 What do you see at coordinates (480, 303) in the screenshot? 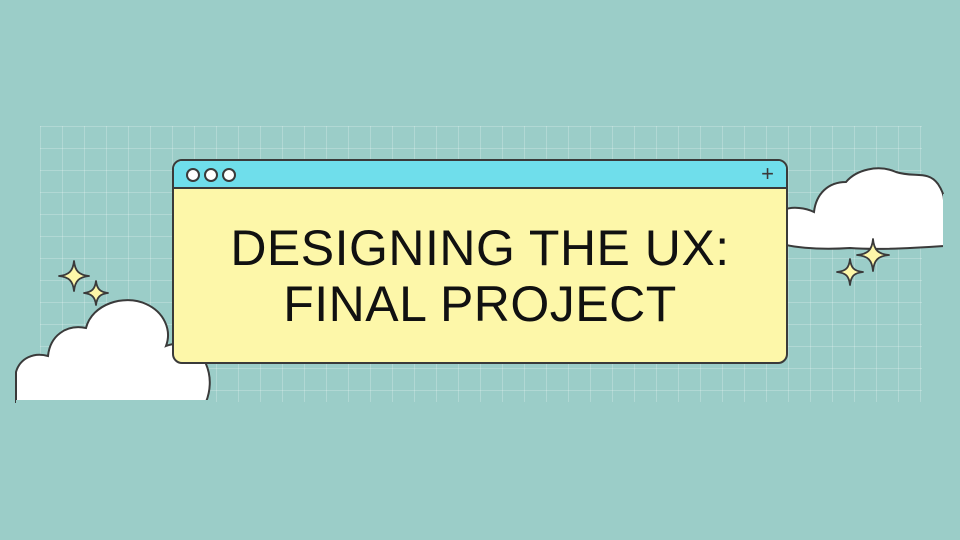
I see `title-line-2: FINAL PROJECT` at bounding box center [480, 303].